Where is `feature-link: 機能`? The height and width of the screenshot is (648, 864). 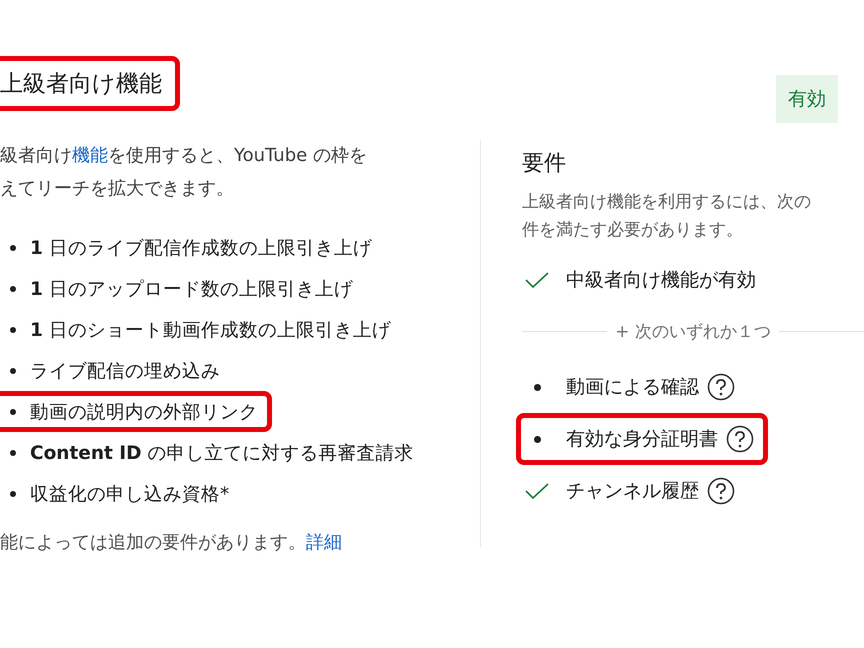 feature-link: 機能 is located at coordinates (90, 155).